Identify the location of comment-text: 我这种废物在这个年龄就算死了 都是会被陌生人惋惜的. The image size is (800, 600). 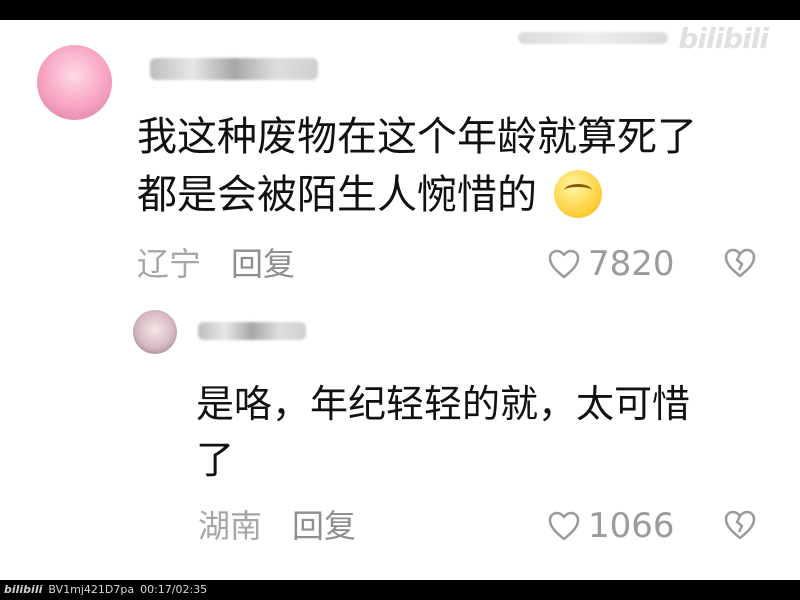
(437, 166).